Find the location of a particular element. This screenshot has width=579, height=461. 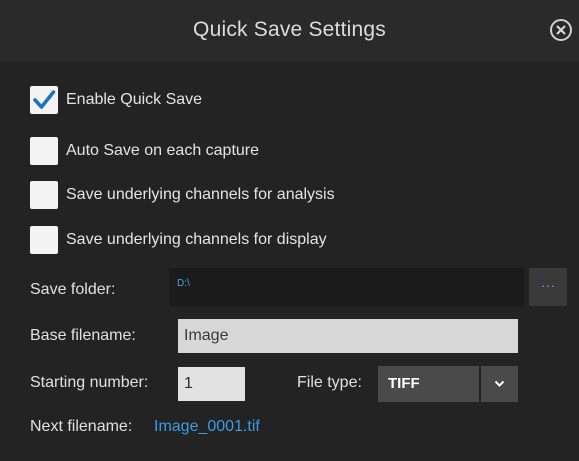

title-bar: Quick Save Settings is located at coordinates (289, 31).